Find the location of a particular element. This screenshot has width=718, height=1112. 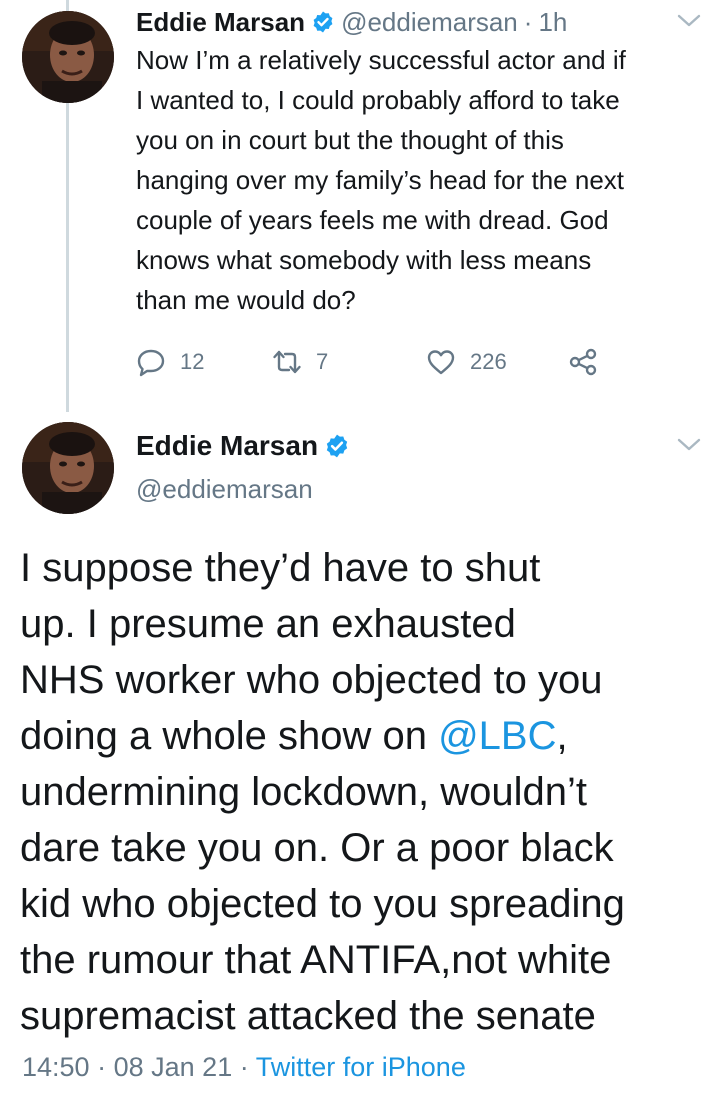

reply-tweet-header: Eddie Marsan @eddiemarsan · 1h is located at coordinates (351, 22).